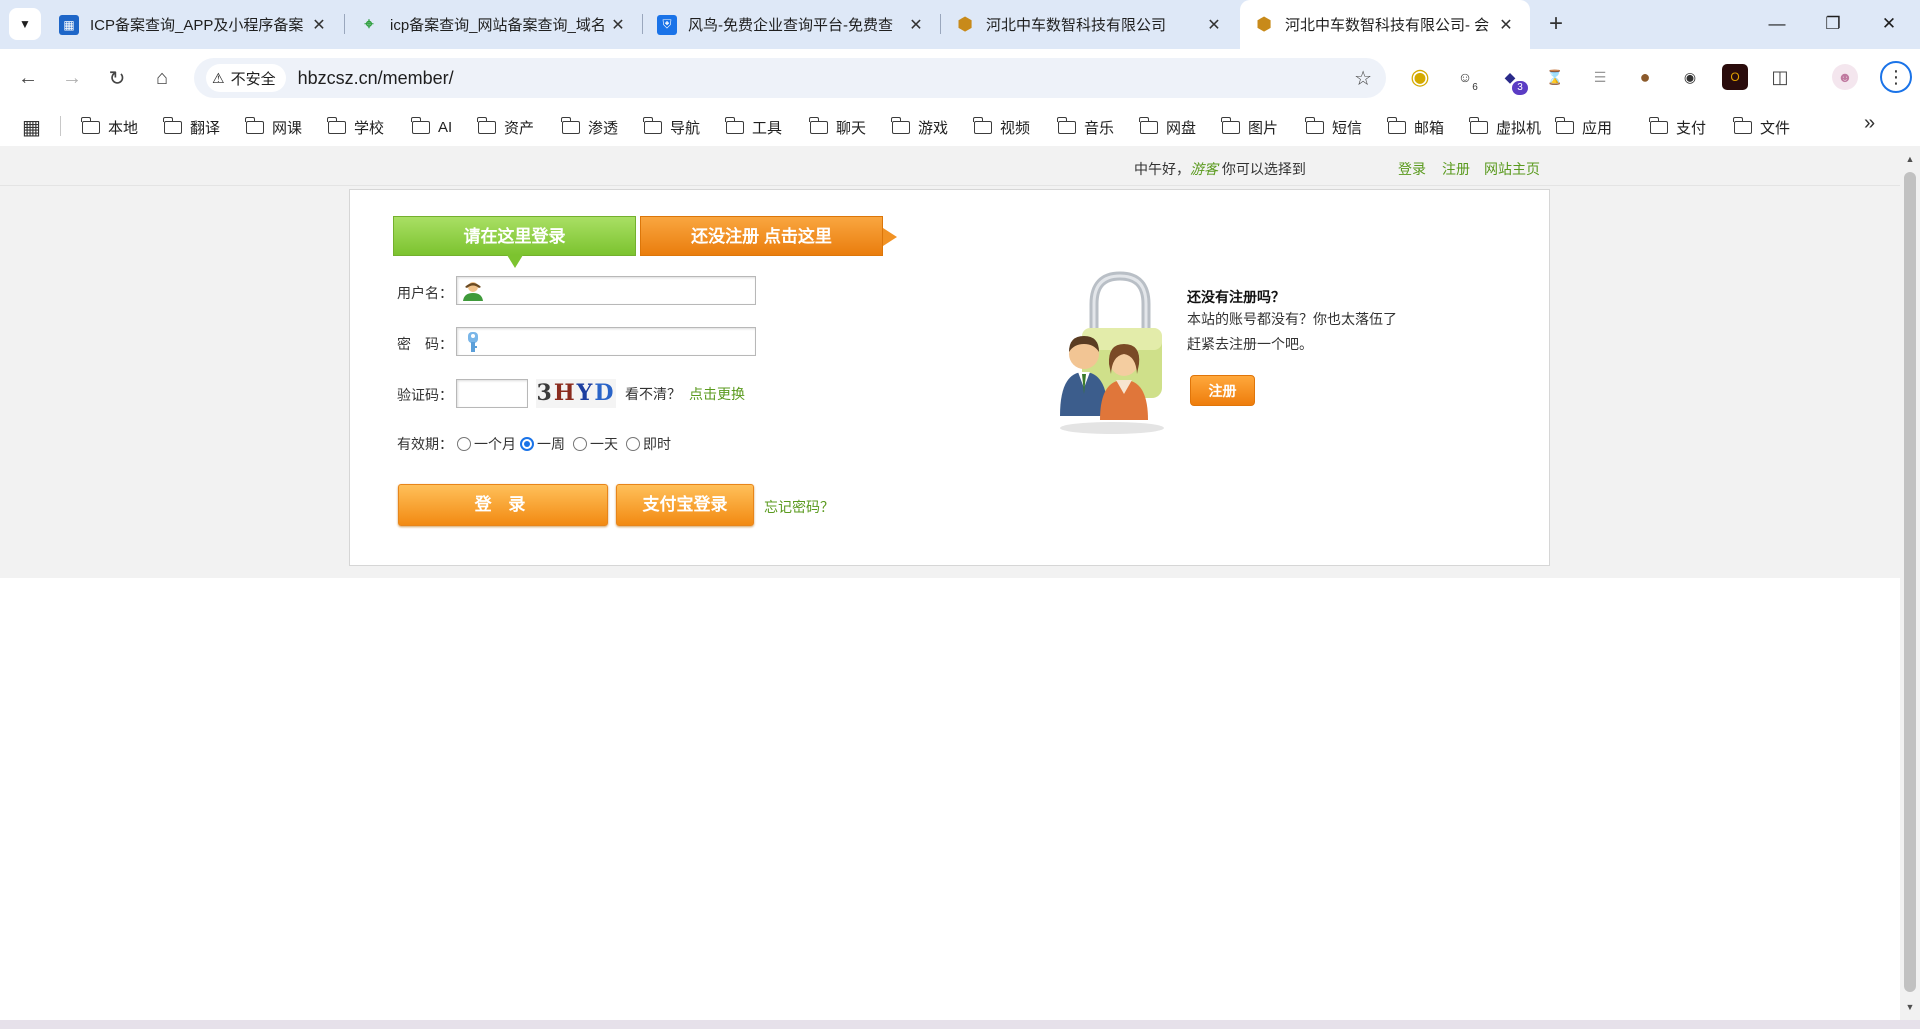  I want to click on bookmark-folder: 网课, so click(273, 127).